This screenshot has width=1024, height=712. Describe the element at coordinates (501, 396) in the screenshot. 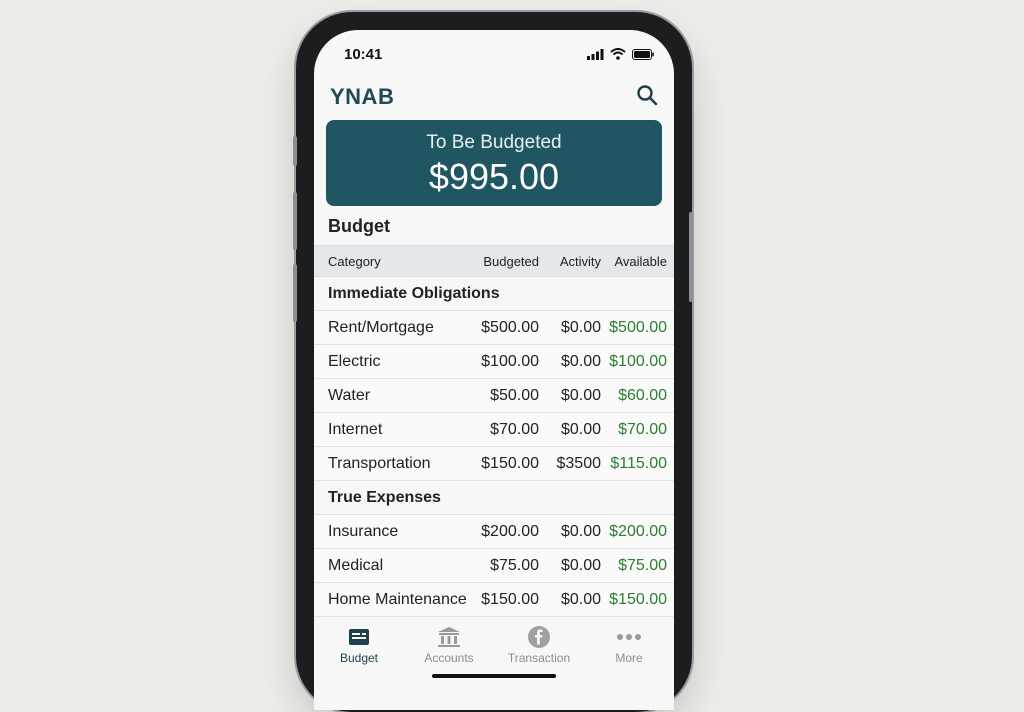

I see `budgeted-amount: $50.00` at that location.